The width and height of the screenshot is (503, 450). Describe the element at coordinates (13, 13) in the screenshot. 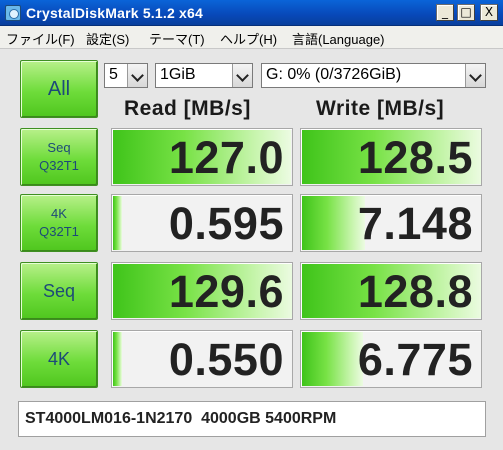

I see `app-icon` at that location.